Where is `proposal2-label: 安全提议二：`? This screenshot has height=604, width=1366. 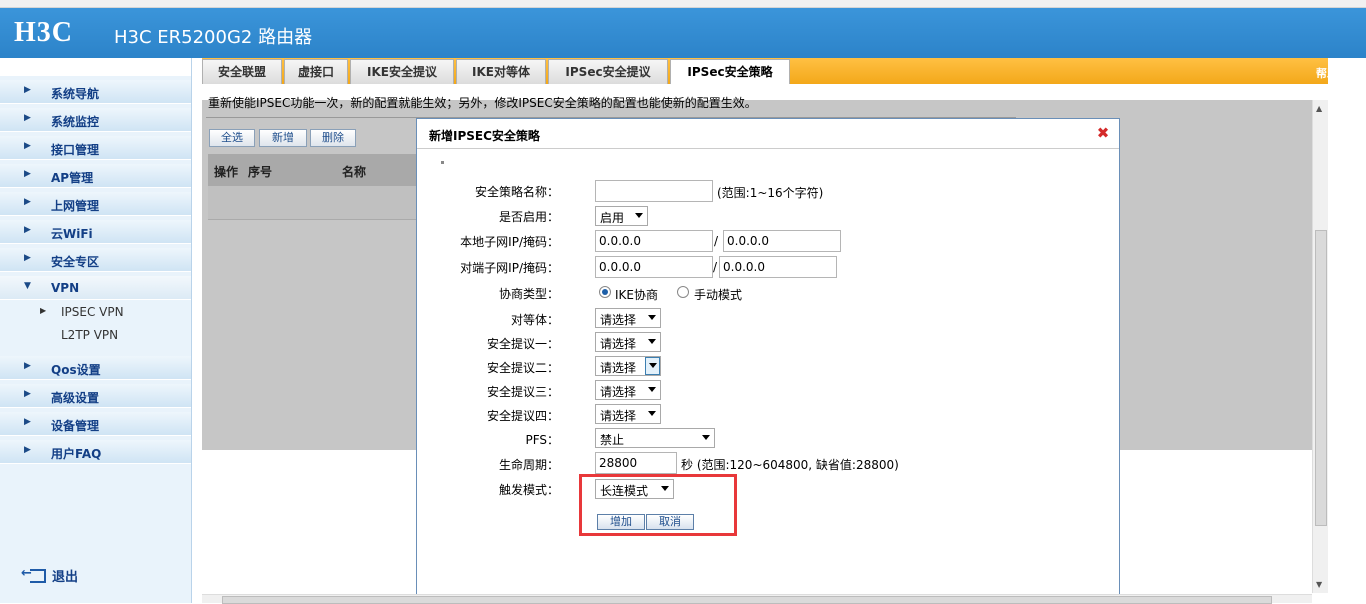 proposal2-label: 安全提议二： is located at coordinates (522, 368).